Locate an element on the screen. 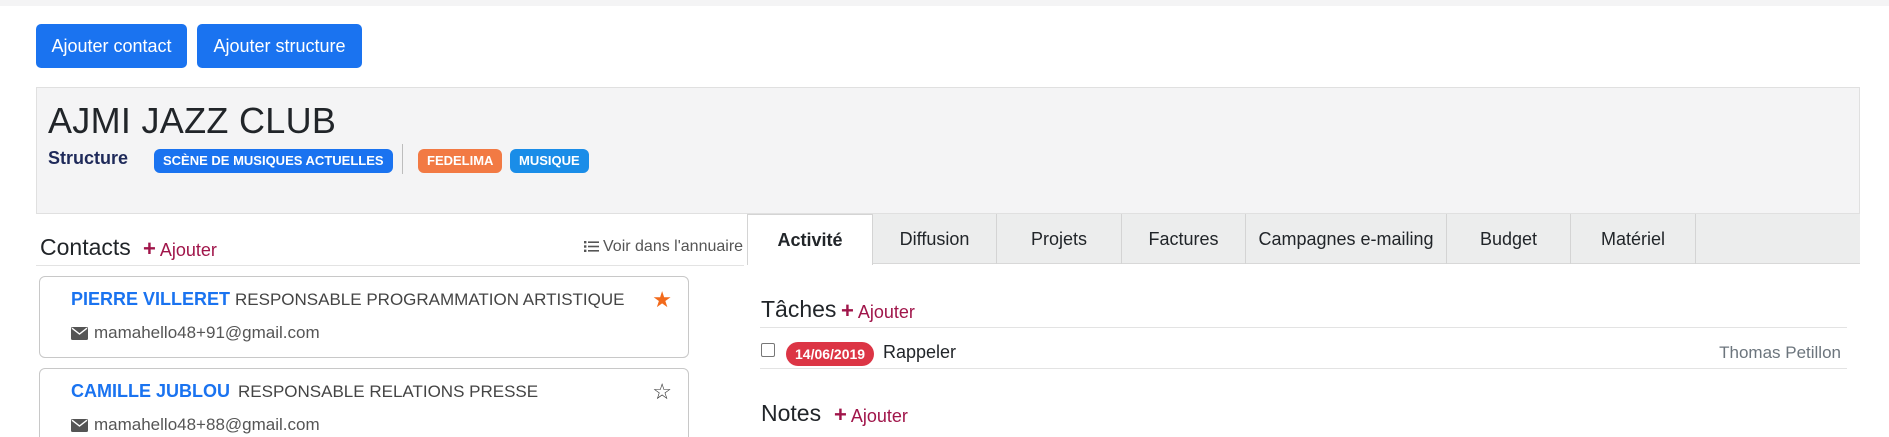 This screenshot has height=437, width=1889. add-contact-button: Ajouter contact is located at coordinates (111, 46).